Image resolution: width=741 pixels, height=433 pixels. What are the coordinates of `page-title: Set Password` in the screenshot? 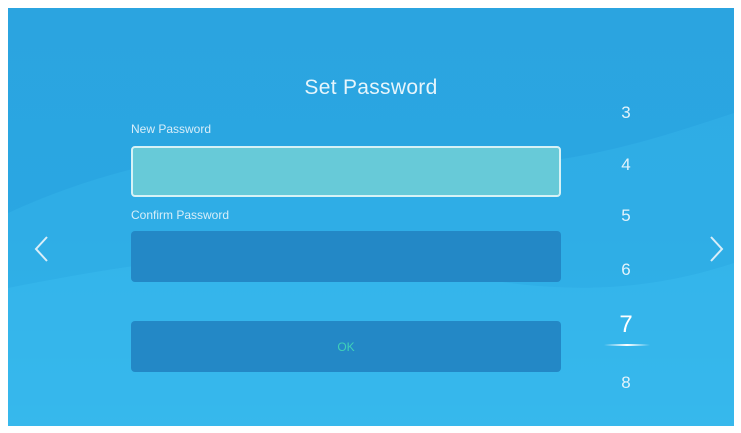 It's located at (371, 87).